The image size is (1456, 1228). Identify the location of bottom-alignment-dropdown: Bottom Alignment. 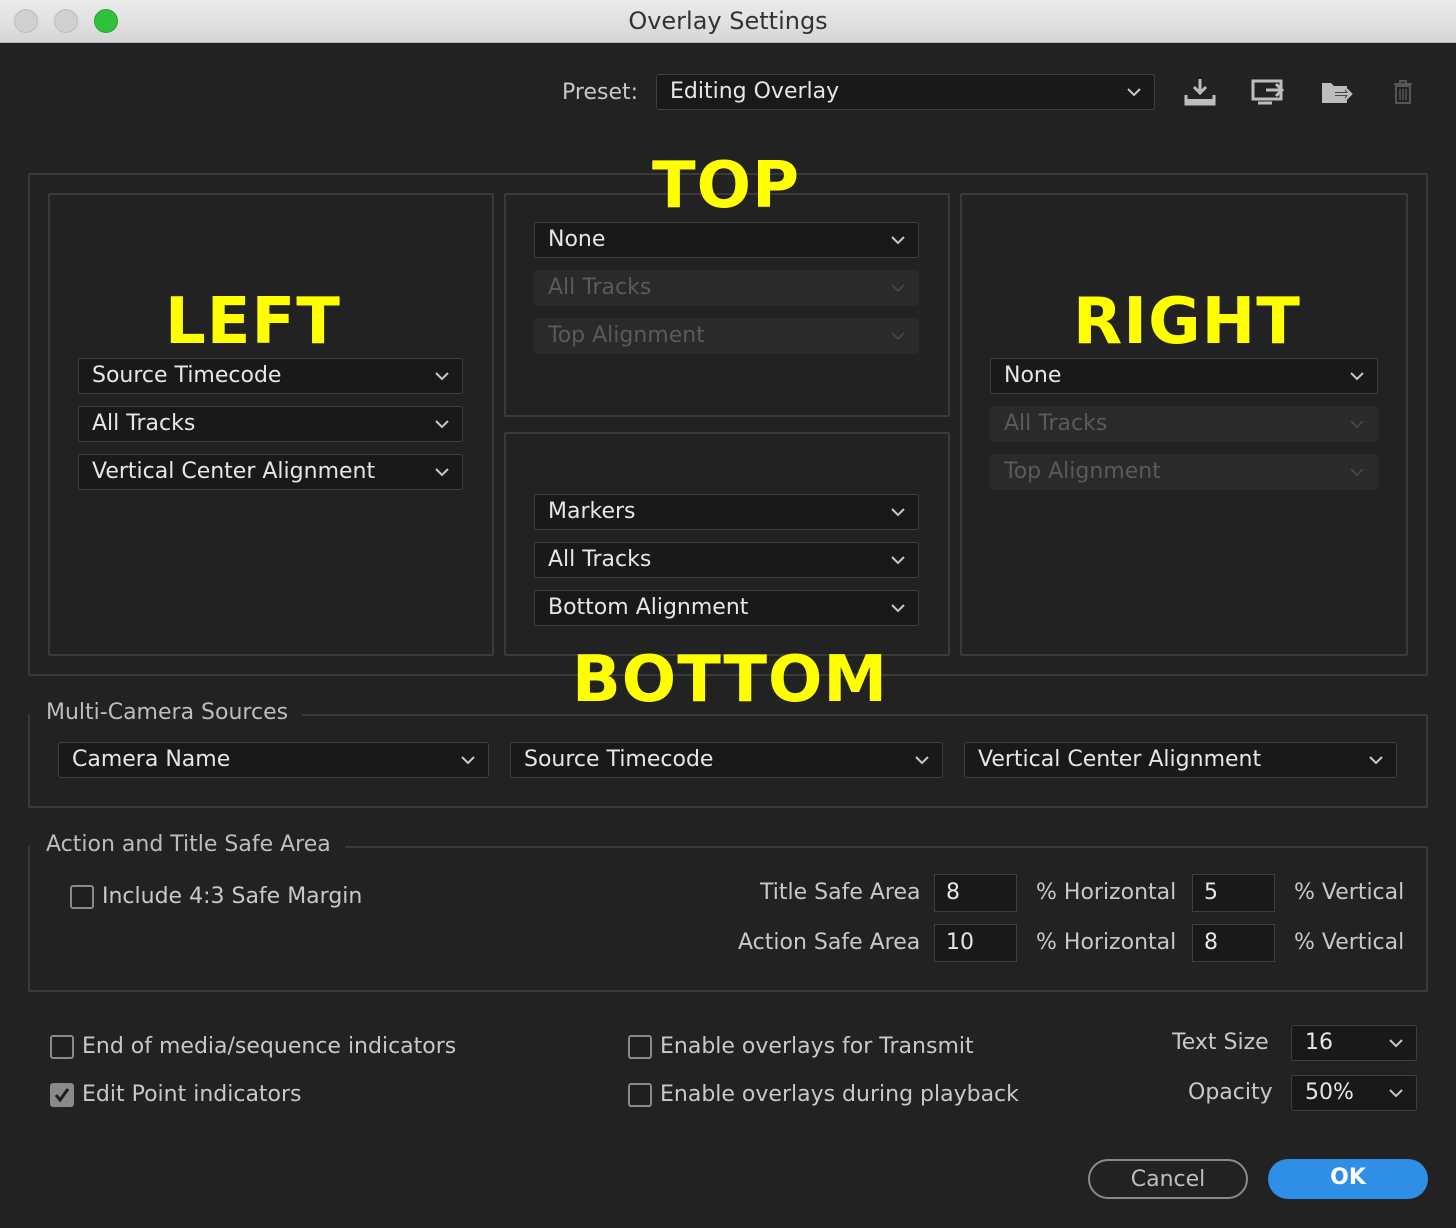
(726, 608).